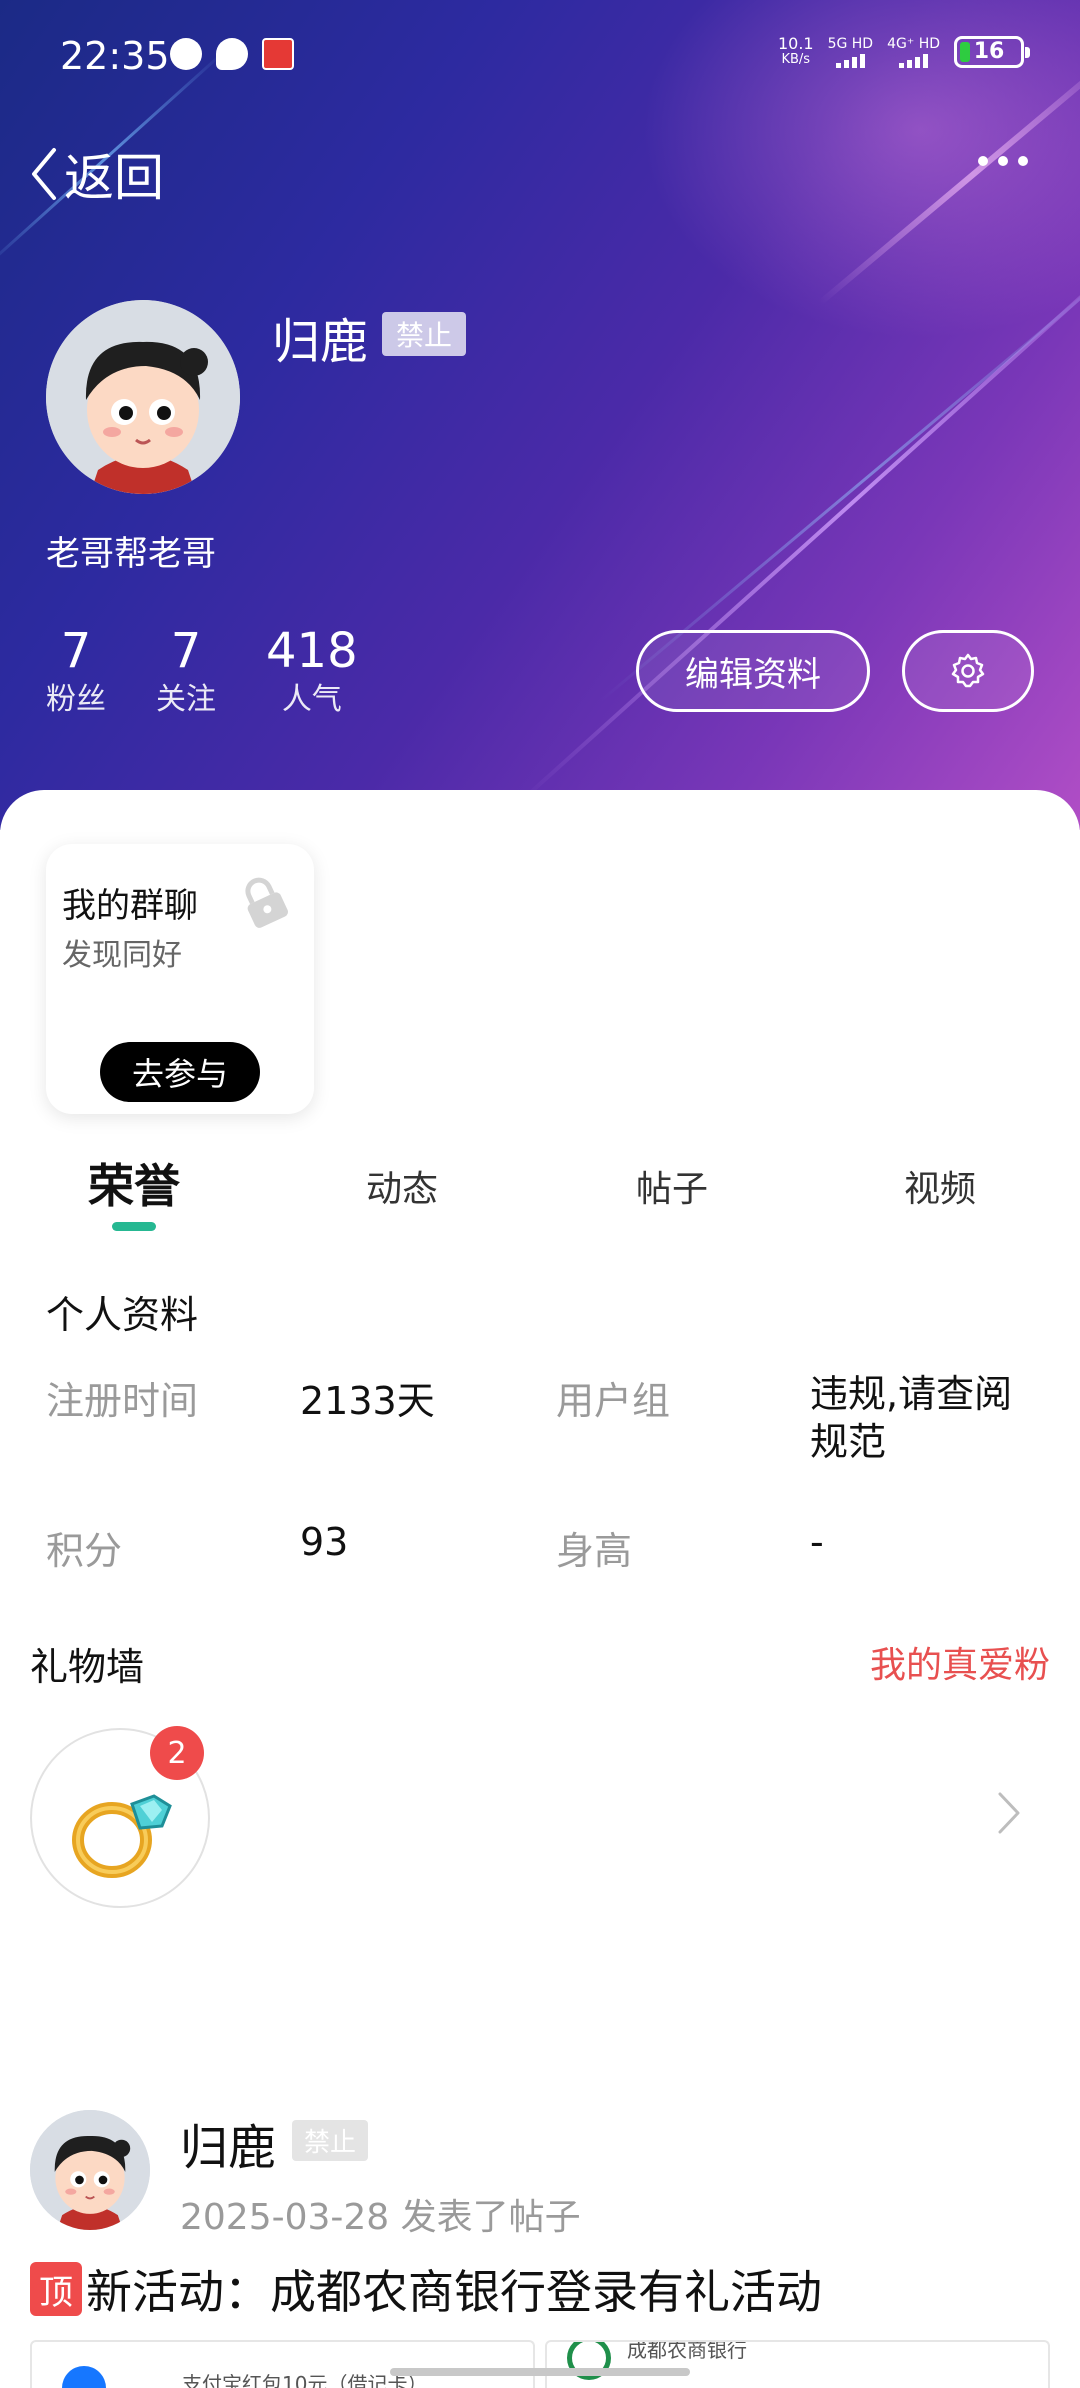 The image size is (1080, 2388). Describe the element at coordinates (186, 671) in the screenshot. I see `stat-following: 7 关注` at that location.